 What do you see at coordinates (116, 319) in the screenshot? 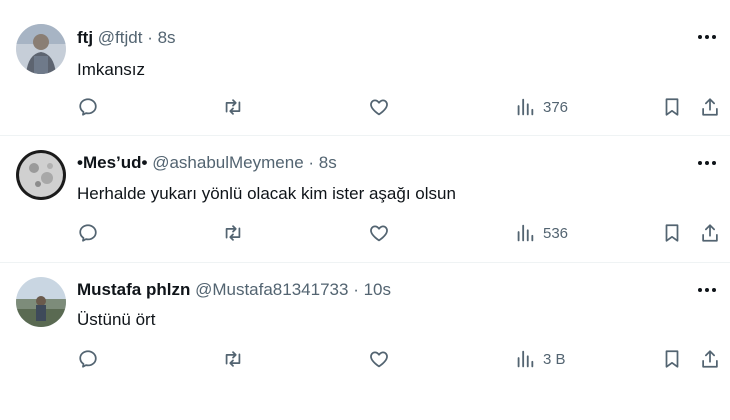
I see `tweet-text: Üstünü ört` at bounding box center [116, 319].